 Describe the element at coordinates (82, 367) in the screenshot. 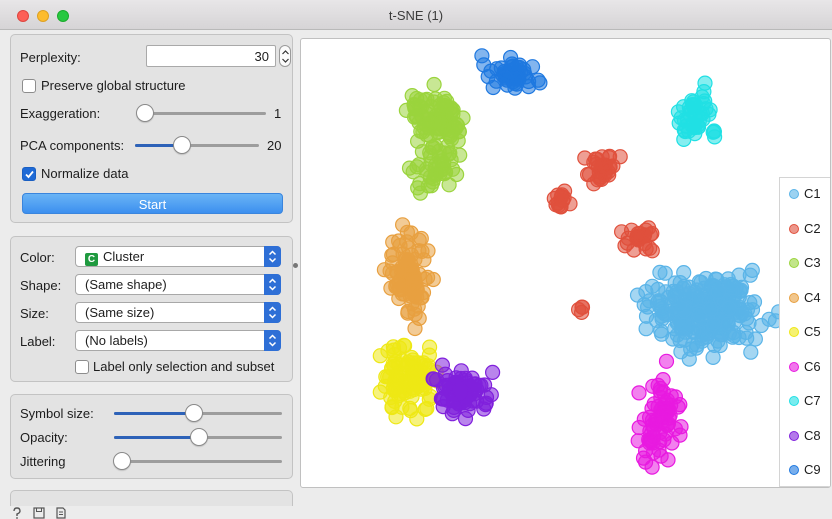

I see `label-only-selection-checkbox` at that location.